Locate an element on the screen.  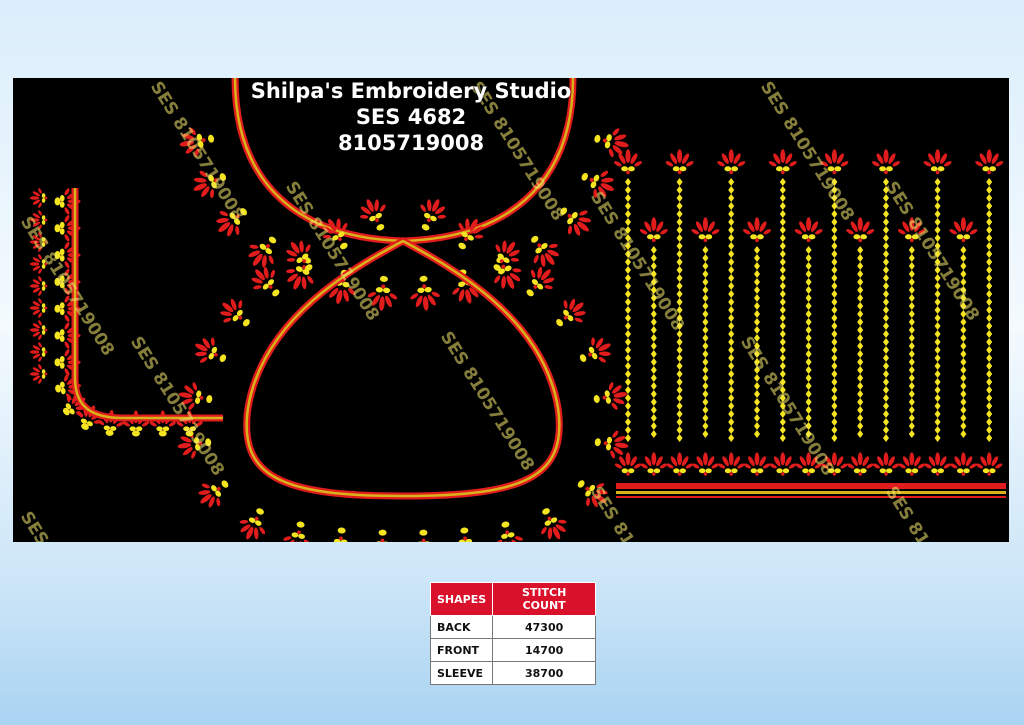
row-count: 14700 is located at coordinates (544, 650).